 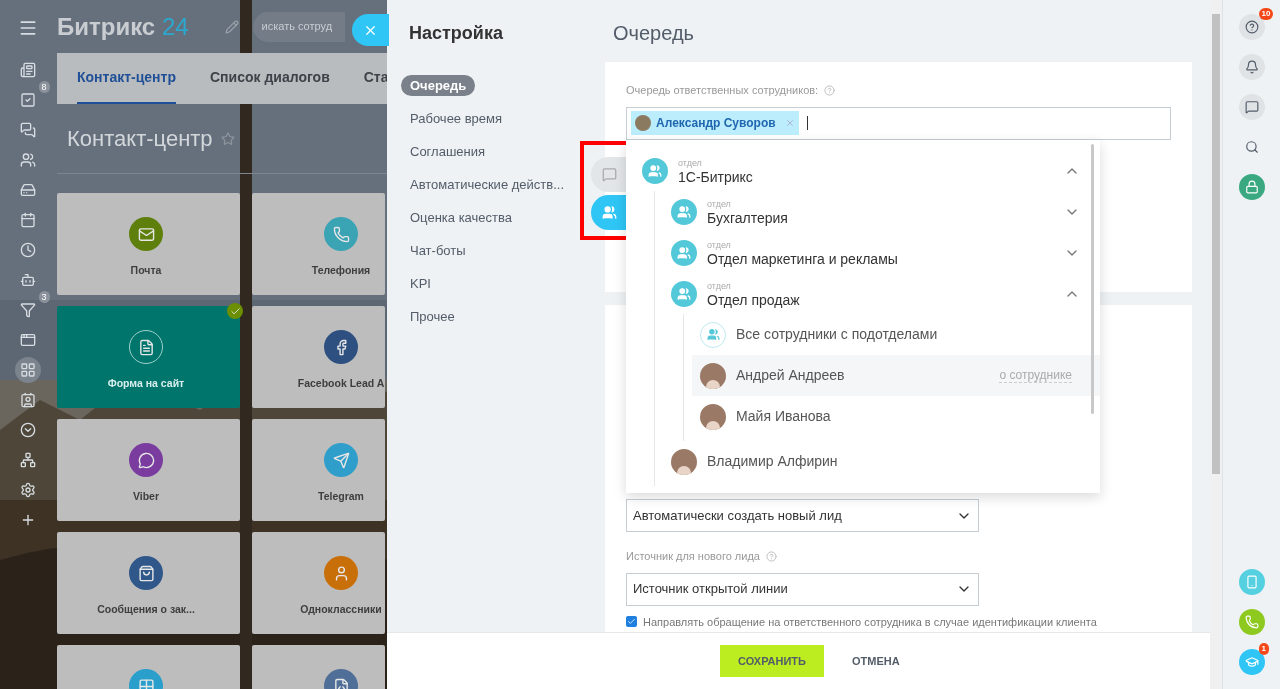 What do you see at coordinates (270, 85) in the screenshot?
I see `tab: Список диалогов` at bounding box center [270, 85].